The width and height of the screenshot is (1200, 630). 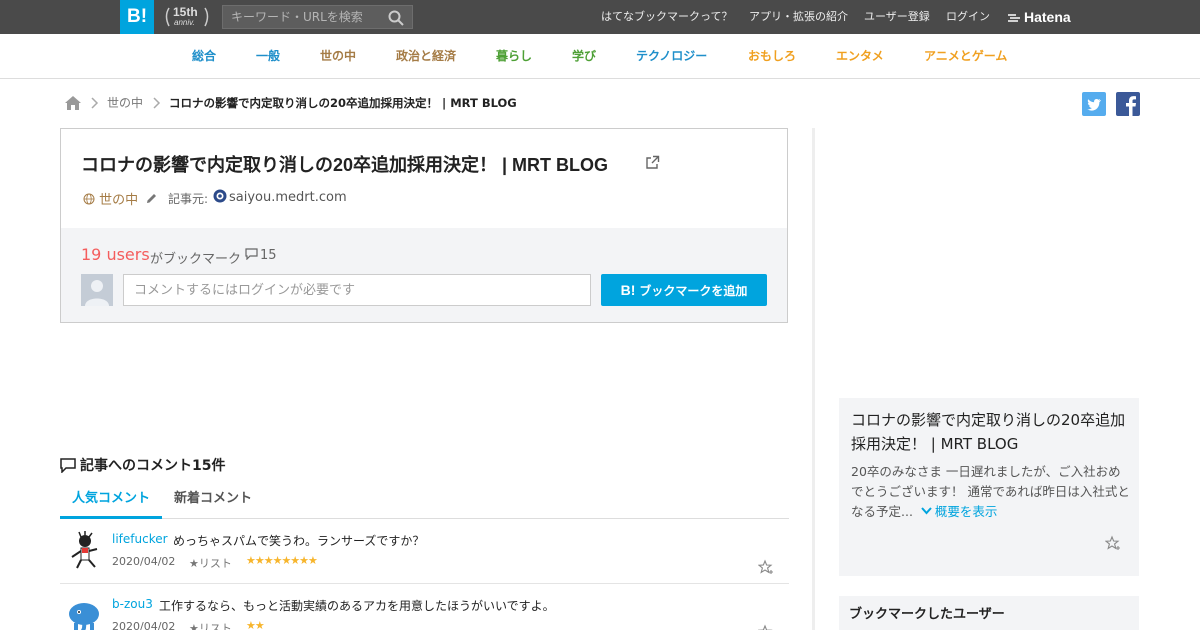 I want to click on show-summary-label: 概要を表示, so click(x=966, y=511).